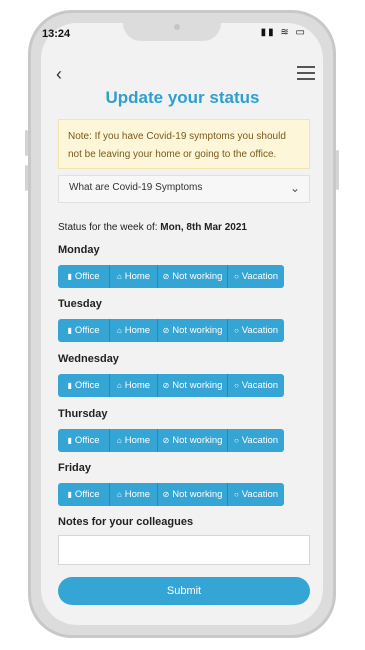 The height and width of the screenshot is (650, 365). I want to click on symptoms-accordion-label: What are Covid-19 Symptoms, so click(136, 187).